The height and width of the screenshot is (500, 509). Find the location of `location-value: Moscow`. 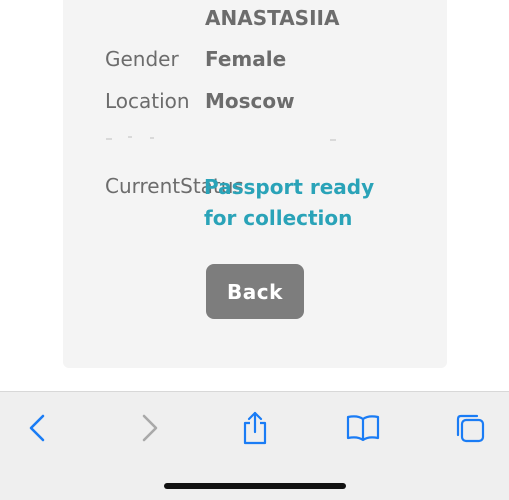

location-value: Moscow is located at coordinates (250, 101).